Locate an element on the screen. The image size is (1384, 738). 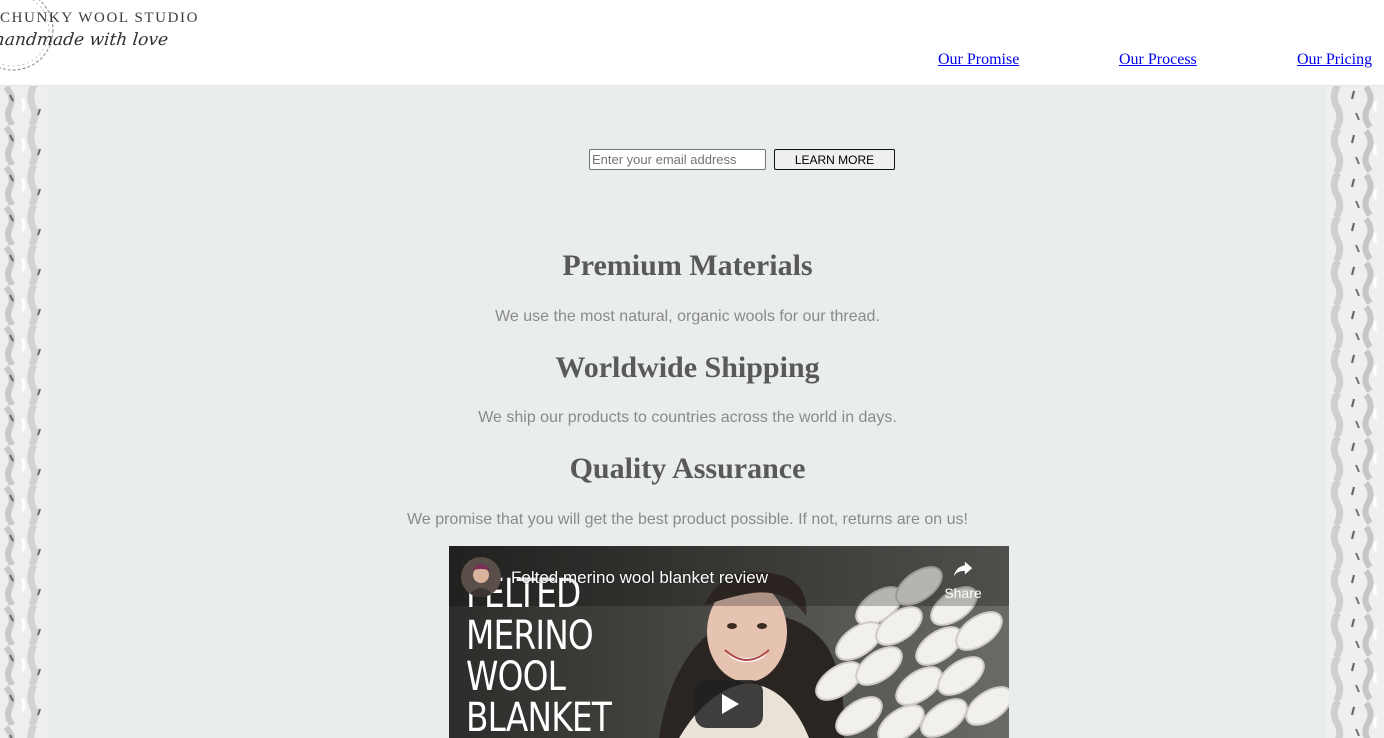
feature-title-premium-materials: Premium Materials is located at coordinates (687, 265).